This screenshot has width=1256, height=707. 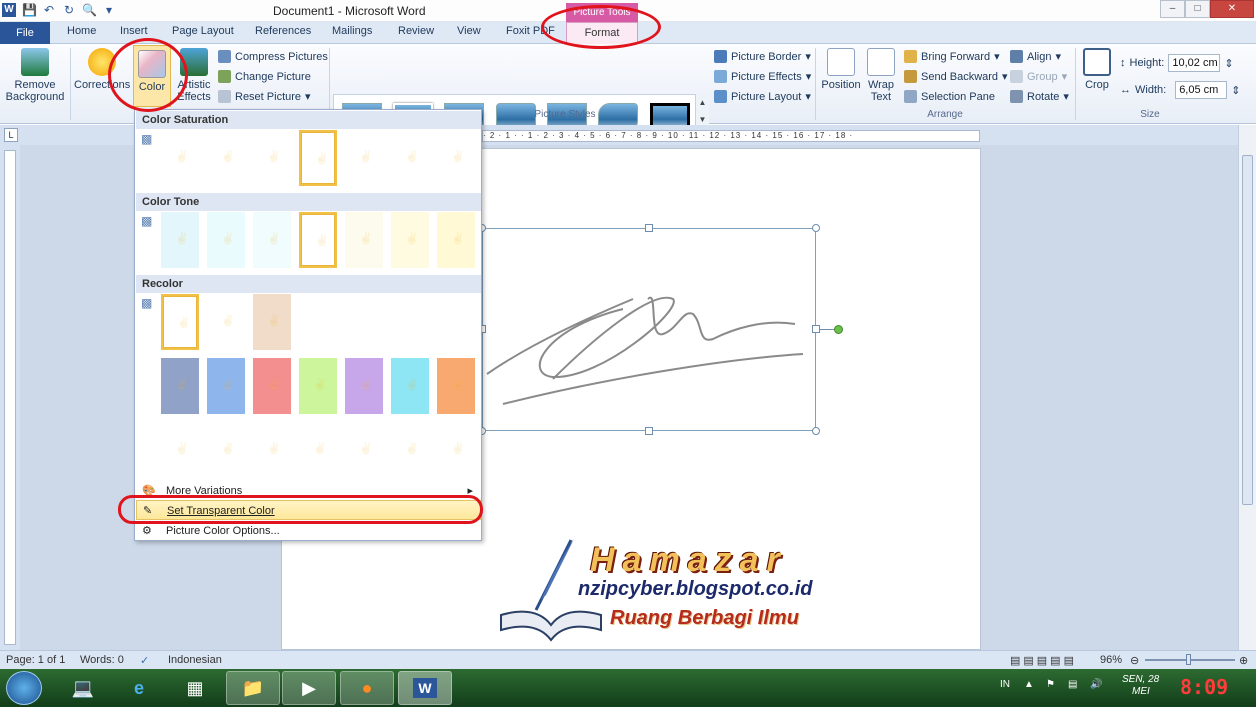 I want to click on network-icon: ▤, so click(x=1072, y=684).